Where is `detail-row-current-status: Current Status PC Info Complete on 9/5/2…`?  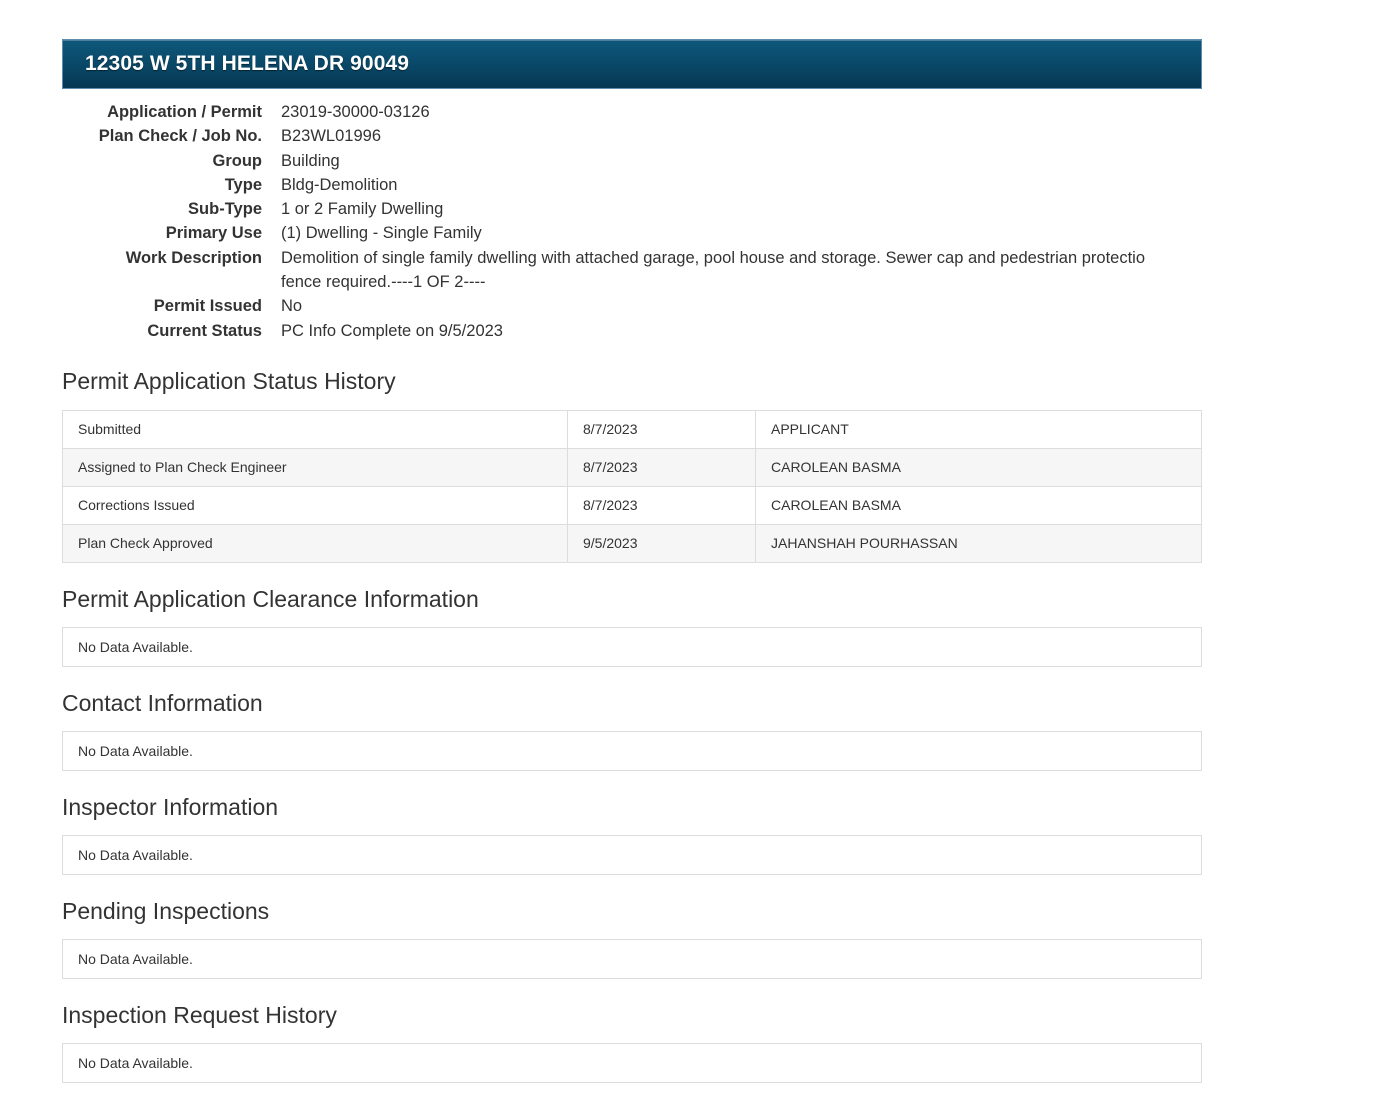 detail-row-current-status: Current Status PC Info Complete on 9/5/2… is located at coordinates (632, 331).